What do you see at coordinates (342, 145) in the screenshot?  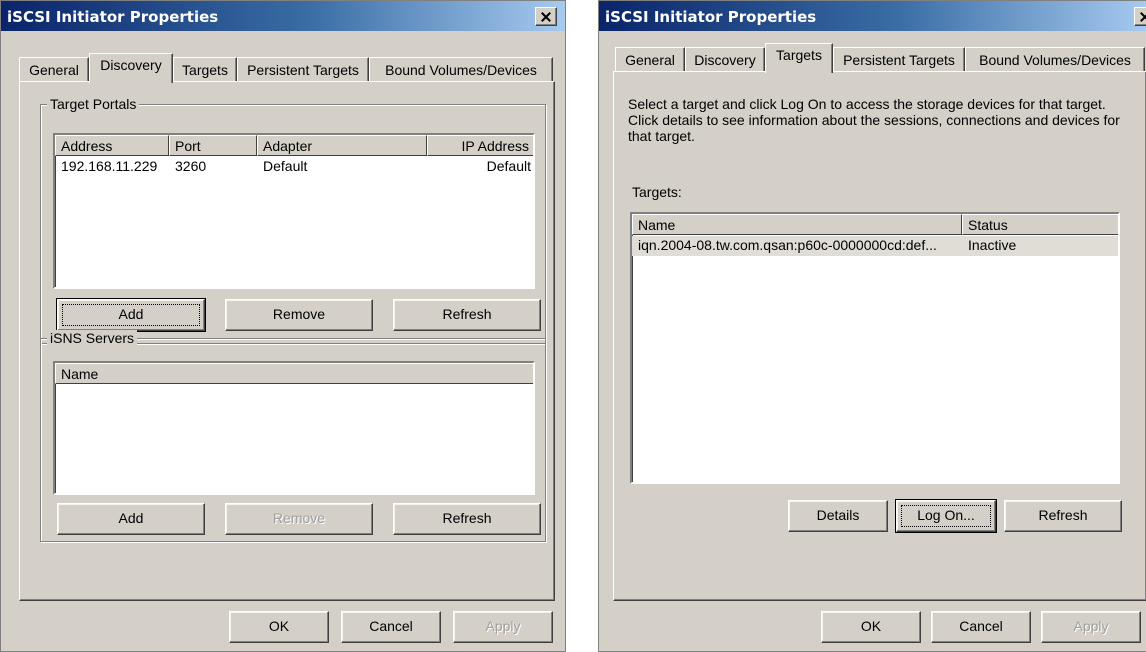 I see `column-adapter: Adapter` at bounding box center [342, 145].